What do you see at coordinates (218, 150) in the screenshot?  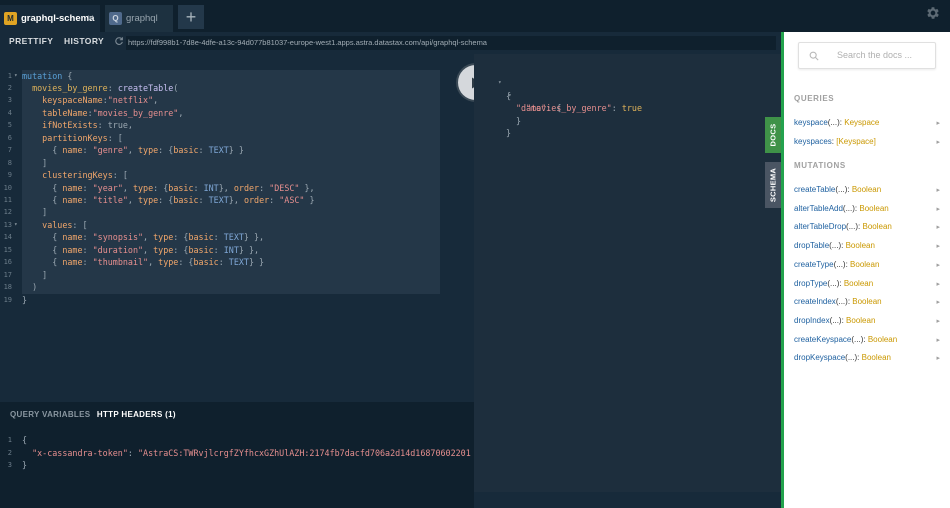 I see `code-token: TEXT` at bounding box center [218, 150].